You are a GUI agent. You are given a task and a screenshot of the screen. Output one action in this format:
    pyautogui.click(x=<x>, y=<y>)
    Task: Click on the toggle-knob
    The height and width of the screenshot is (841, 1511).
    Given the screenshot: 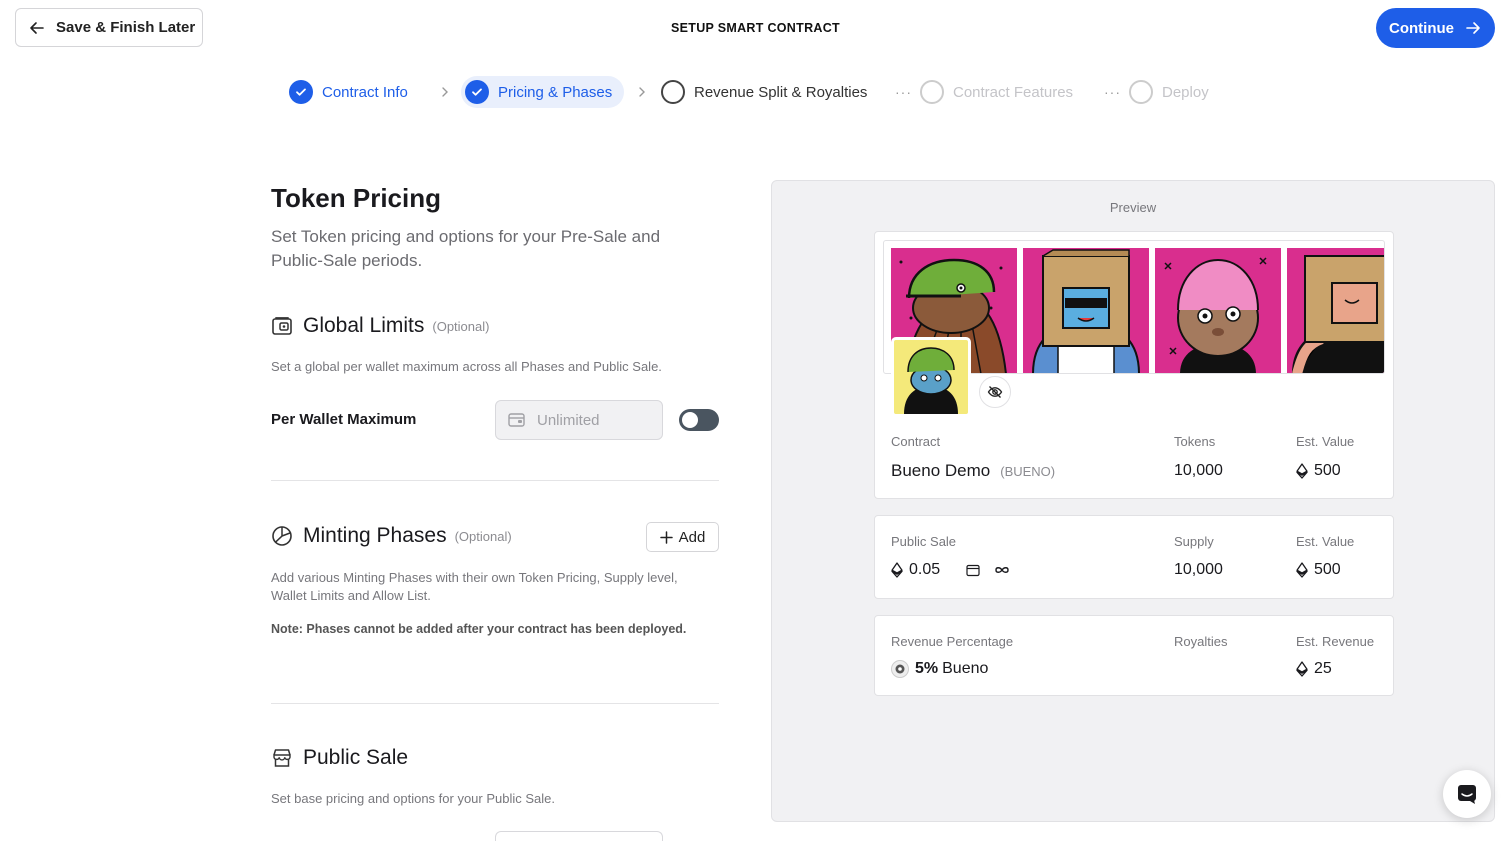 What is the action you would take?
    pyautogui.click(x=690, y=420)
    